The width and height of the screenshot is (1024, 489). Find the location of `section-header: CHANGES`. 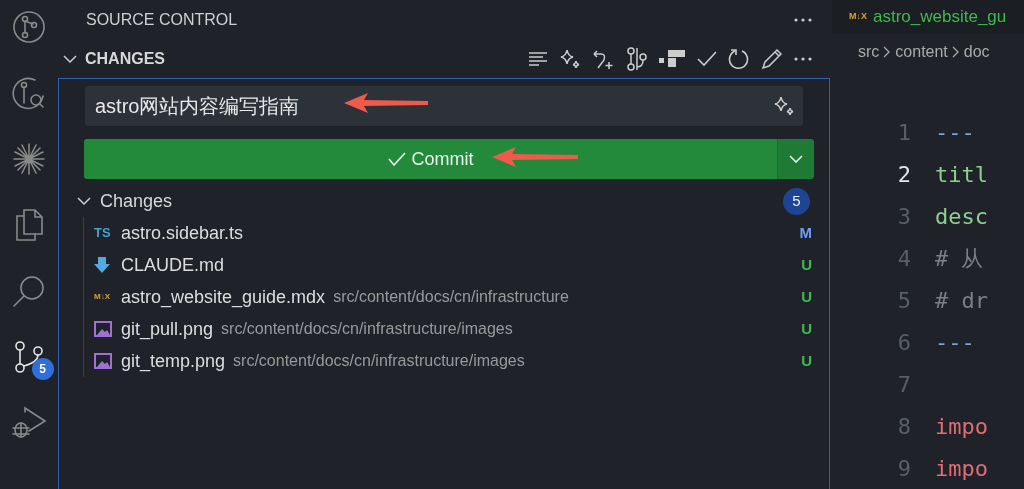

section-header: CHANGES is located at coordinates (114, 59).